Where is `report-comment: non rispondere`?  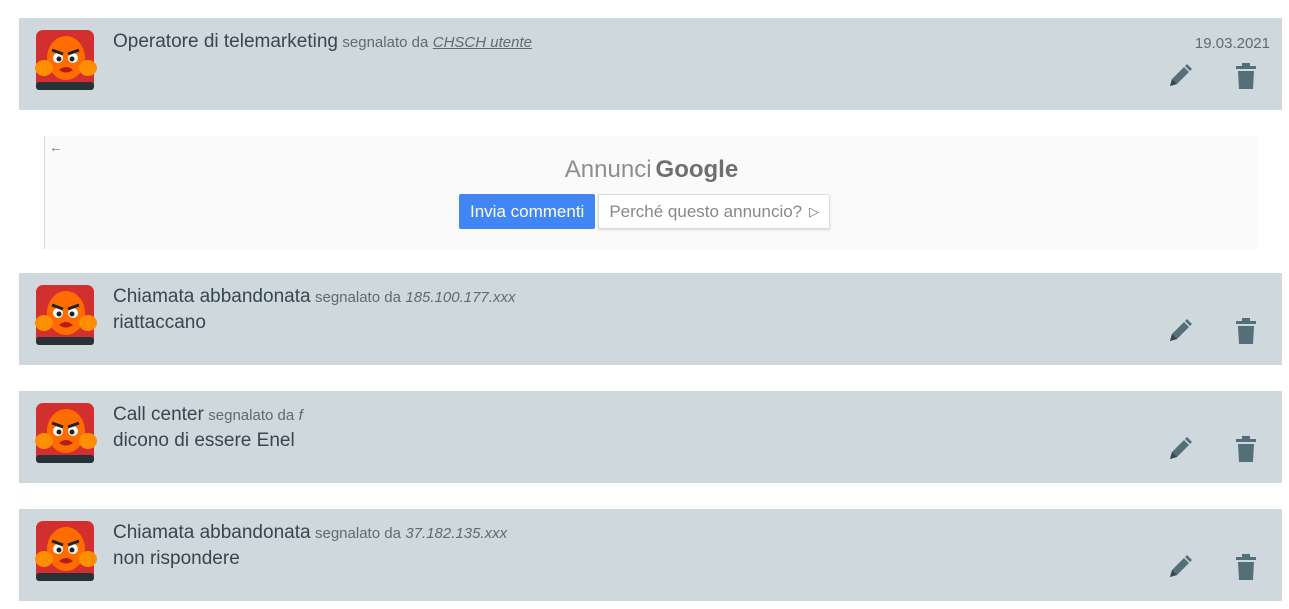
report-comment: non rispondere is located at coordinates (176, 558).